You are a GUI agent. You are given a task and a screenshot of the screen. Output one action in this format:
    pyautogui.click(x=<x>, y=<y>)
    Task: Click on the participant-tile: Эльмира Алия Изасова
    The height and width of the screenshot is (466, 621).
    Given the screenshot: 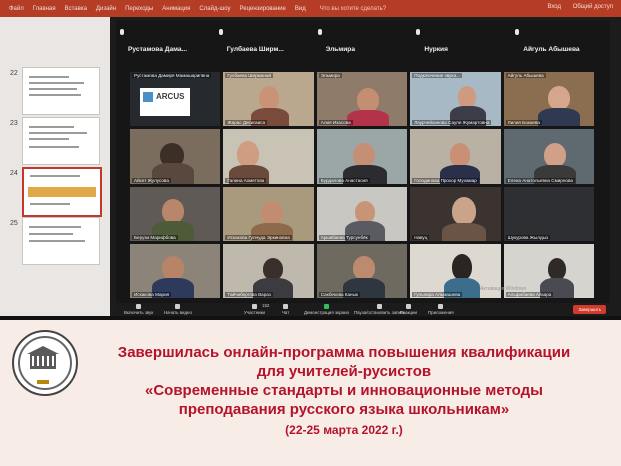 What is the action you would take?
    pyautogui.click(x=362, y=99)
    